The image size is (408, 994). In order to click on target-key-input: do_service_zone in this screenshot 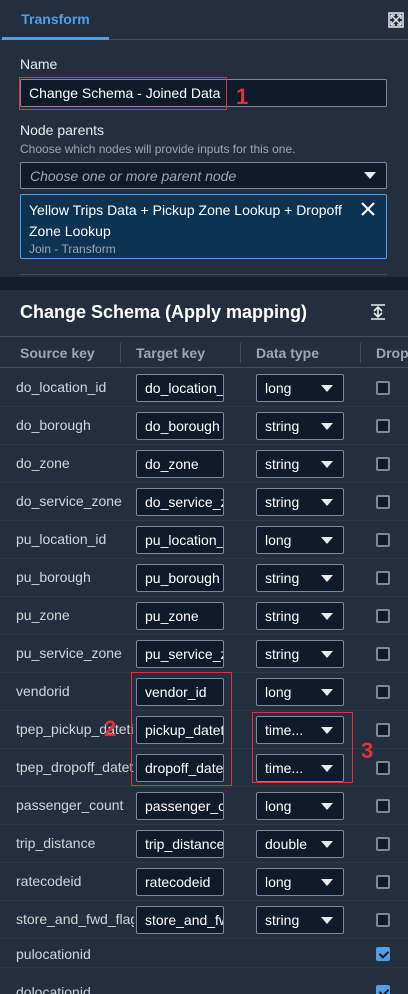, I will do `click(180, 502)`.